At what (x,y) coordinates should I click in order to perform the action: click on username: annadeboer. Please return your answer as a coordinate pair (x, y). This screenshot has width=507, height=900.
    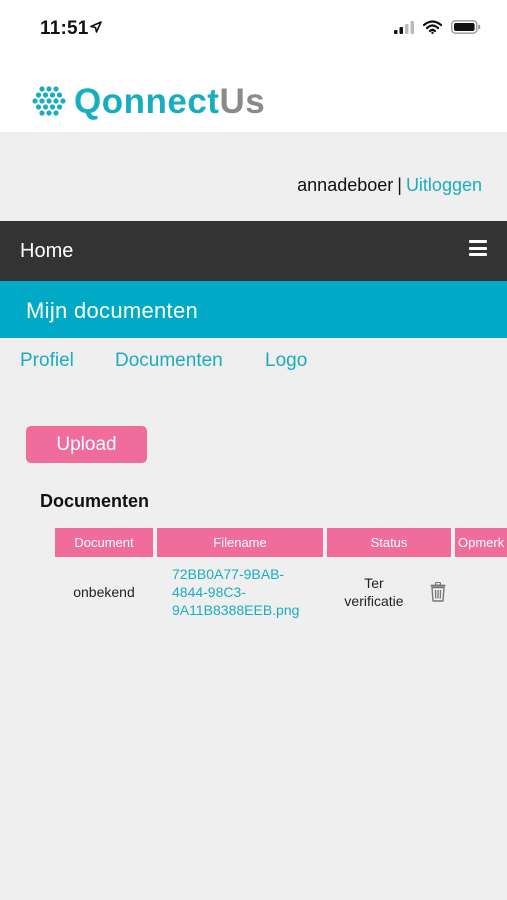
    Looking at the image, I should click on (345, 185).